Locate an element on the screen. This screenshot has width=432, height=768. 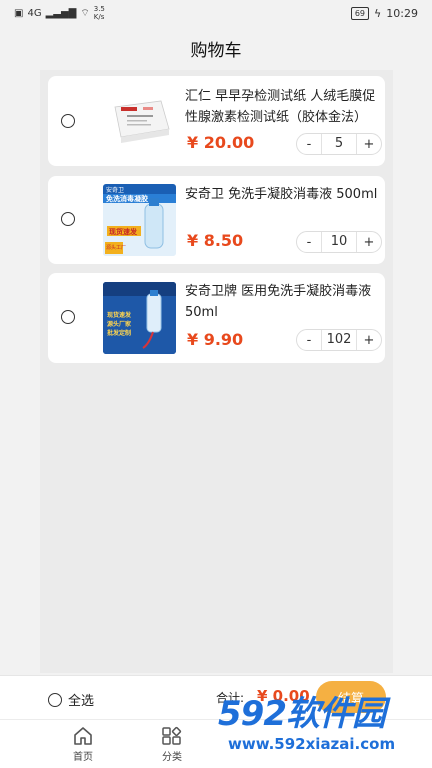
quantity-value: 10 is located at coordinates (339, 242).